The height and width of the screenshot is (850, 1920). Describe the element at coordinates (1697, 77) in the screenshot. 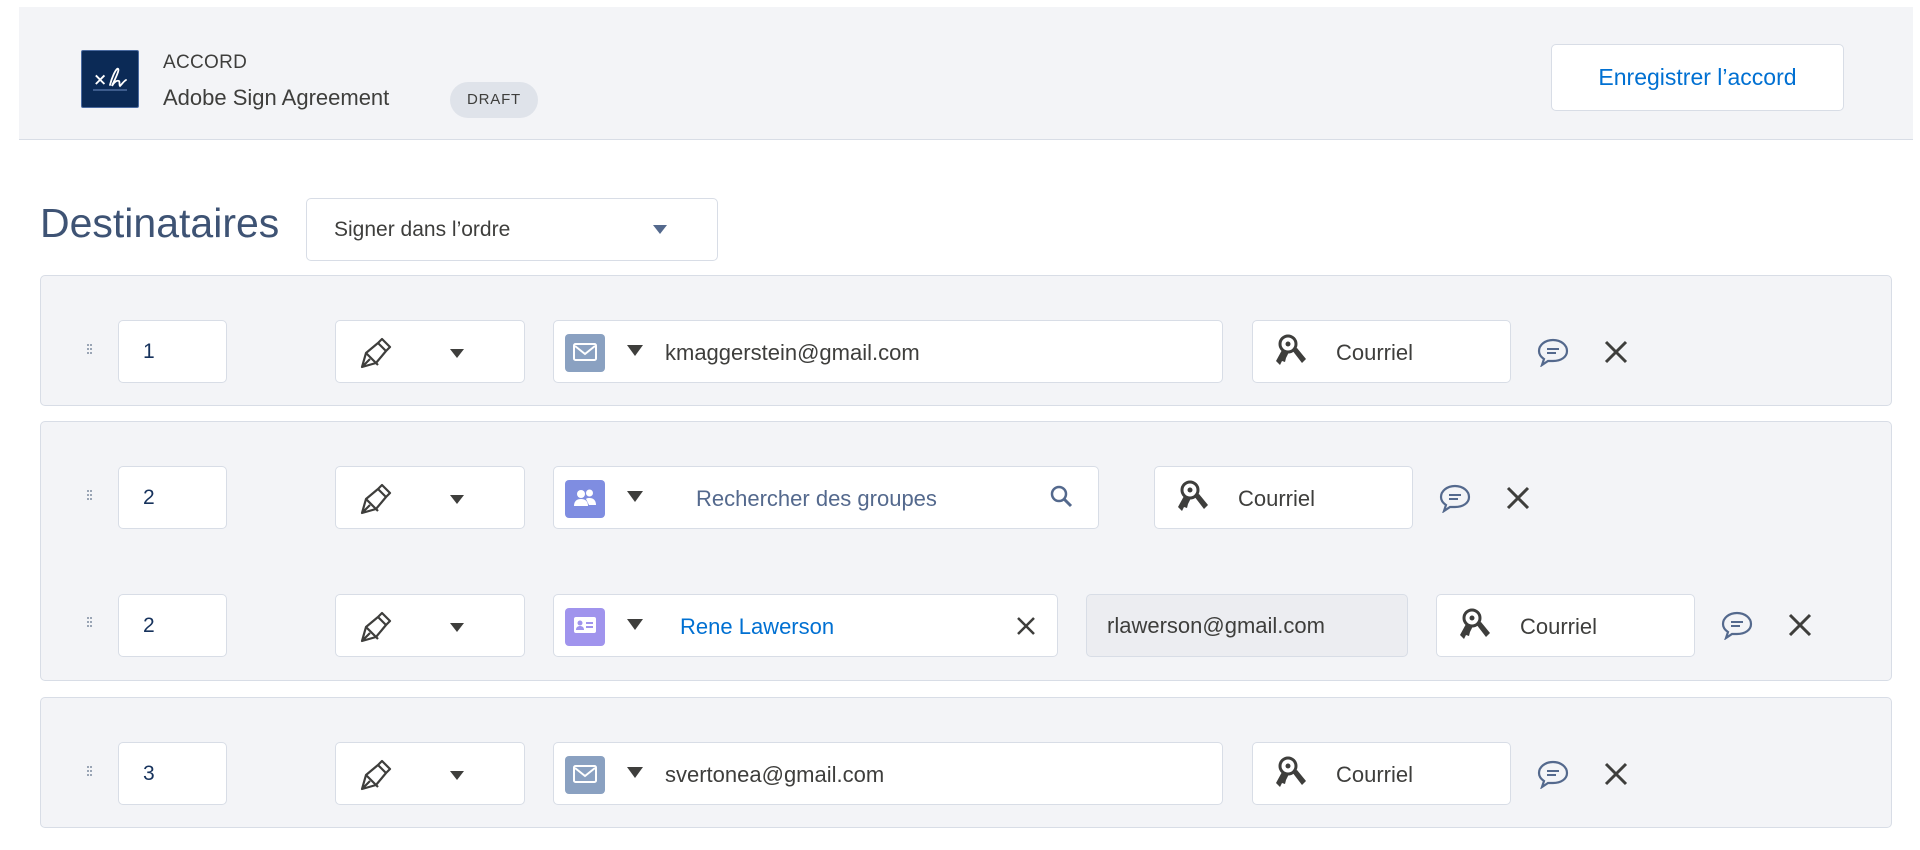

I see `save-agreement-button: Enregistrer l’accord` at that location.